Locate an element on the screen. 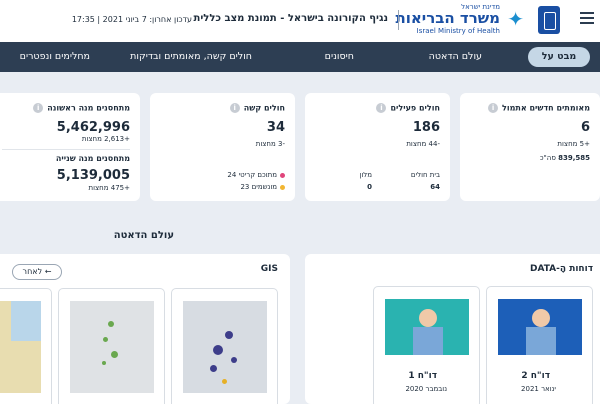  change-value: +5 is located at coordinates (584, 144).